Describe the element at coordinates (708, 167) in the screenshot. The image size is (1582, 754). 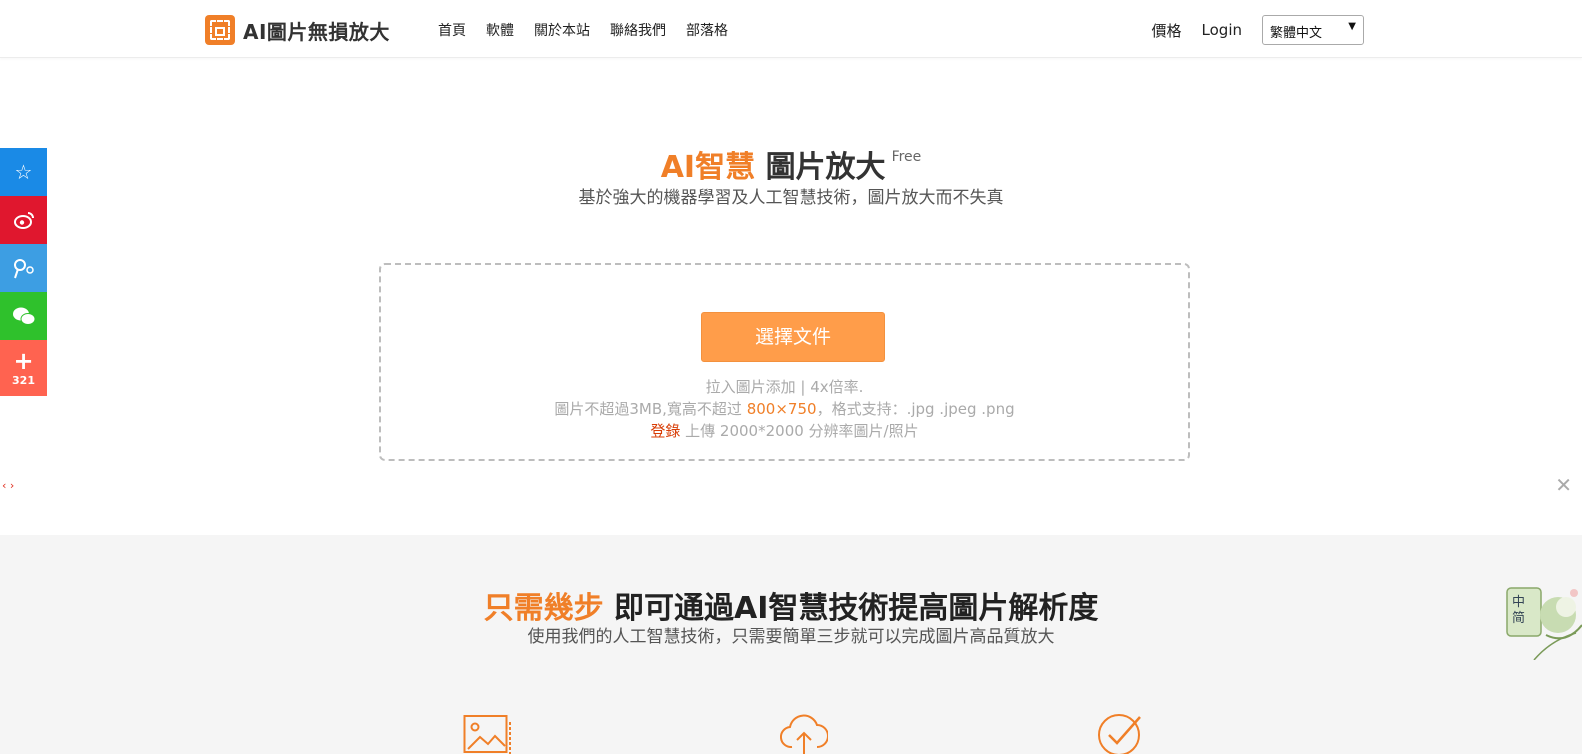
I see `hero-title-accent: AI智慧` at that location.